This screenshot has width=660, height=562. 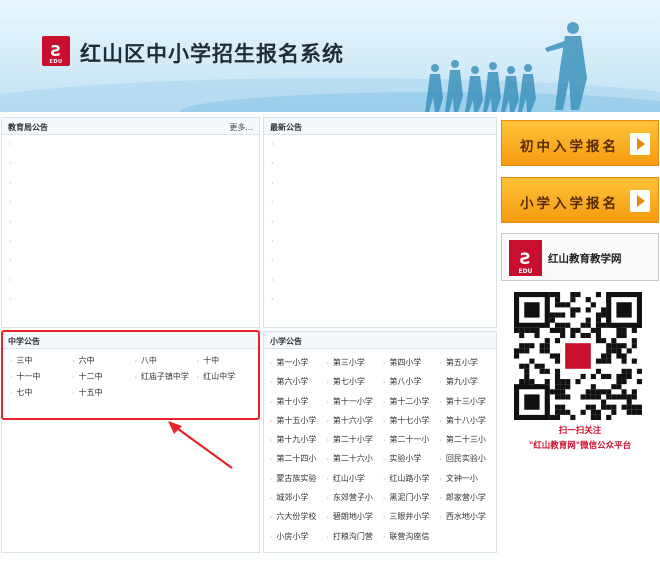 What do you see at coordinates (292, 536) in the screenshot?
I see `school-link-label: 小房小学` at bounding box center [292, 536].